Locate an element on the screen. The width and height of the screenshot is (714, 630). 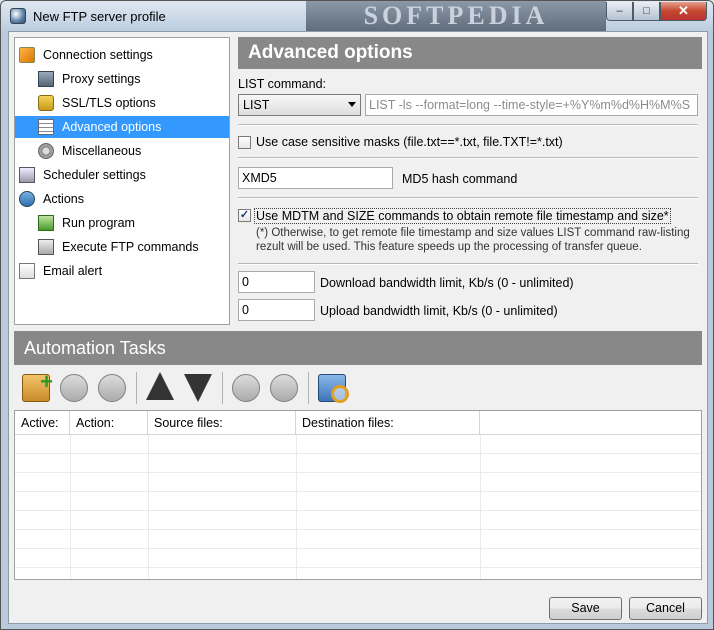
column-header-action: Action: is located at coordinates (109, 423).